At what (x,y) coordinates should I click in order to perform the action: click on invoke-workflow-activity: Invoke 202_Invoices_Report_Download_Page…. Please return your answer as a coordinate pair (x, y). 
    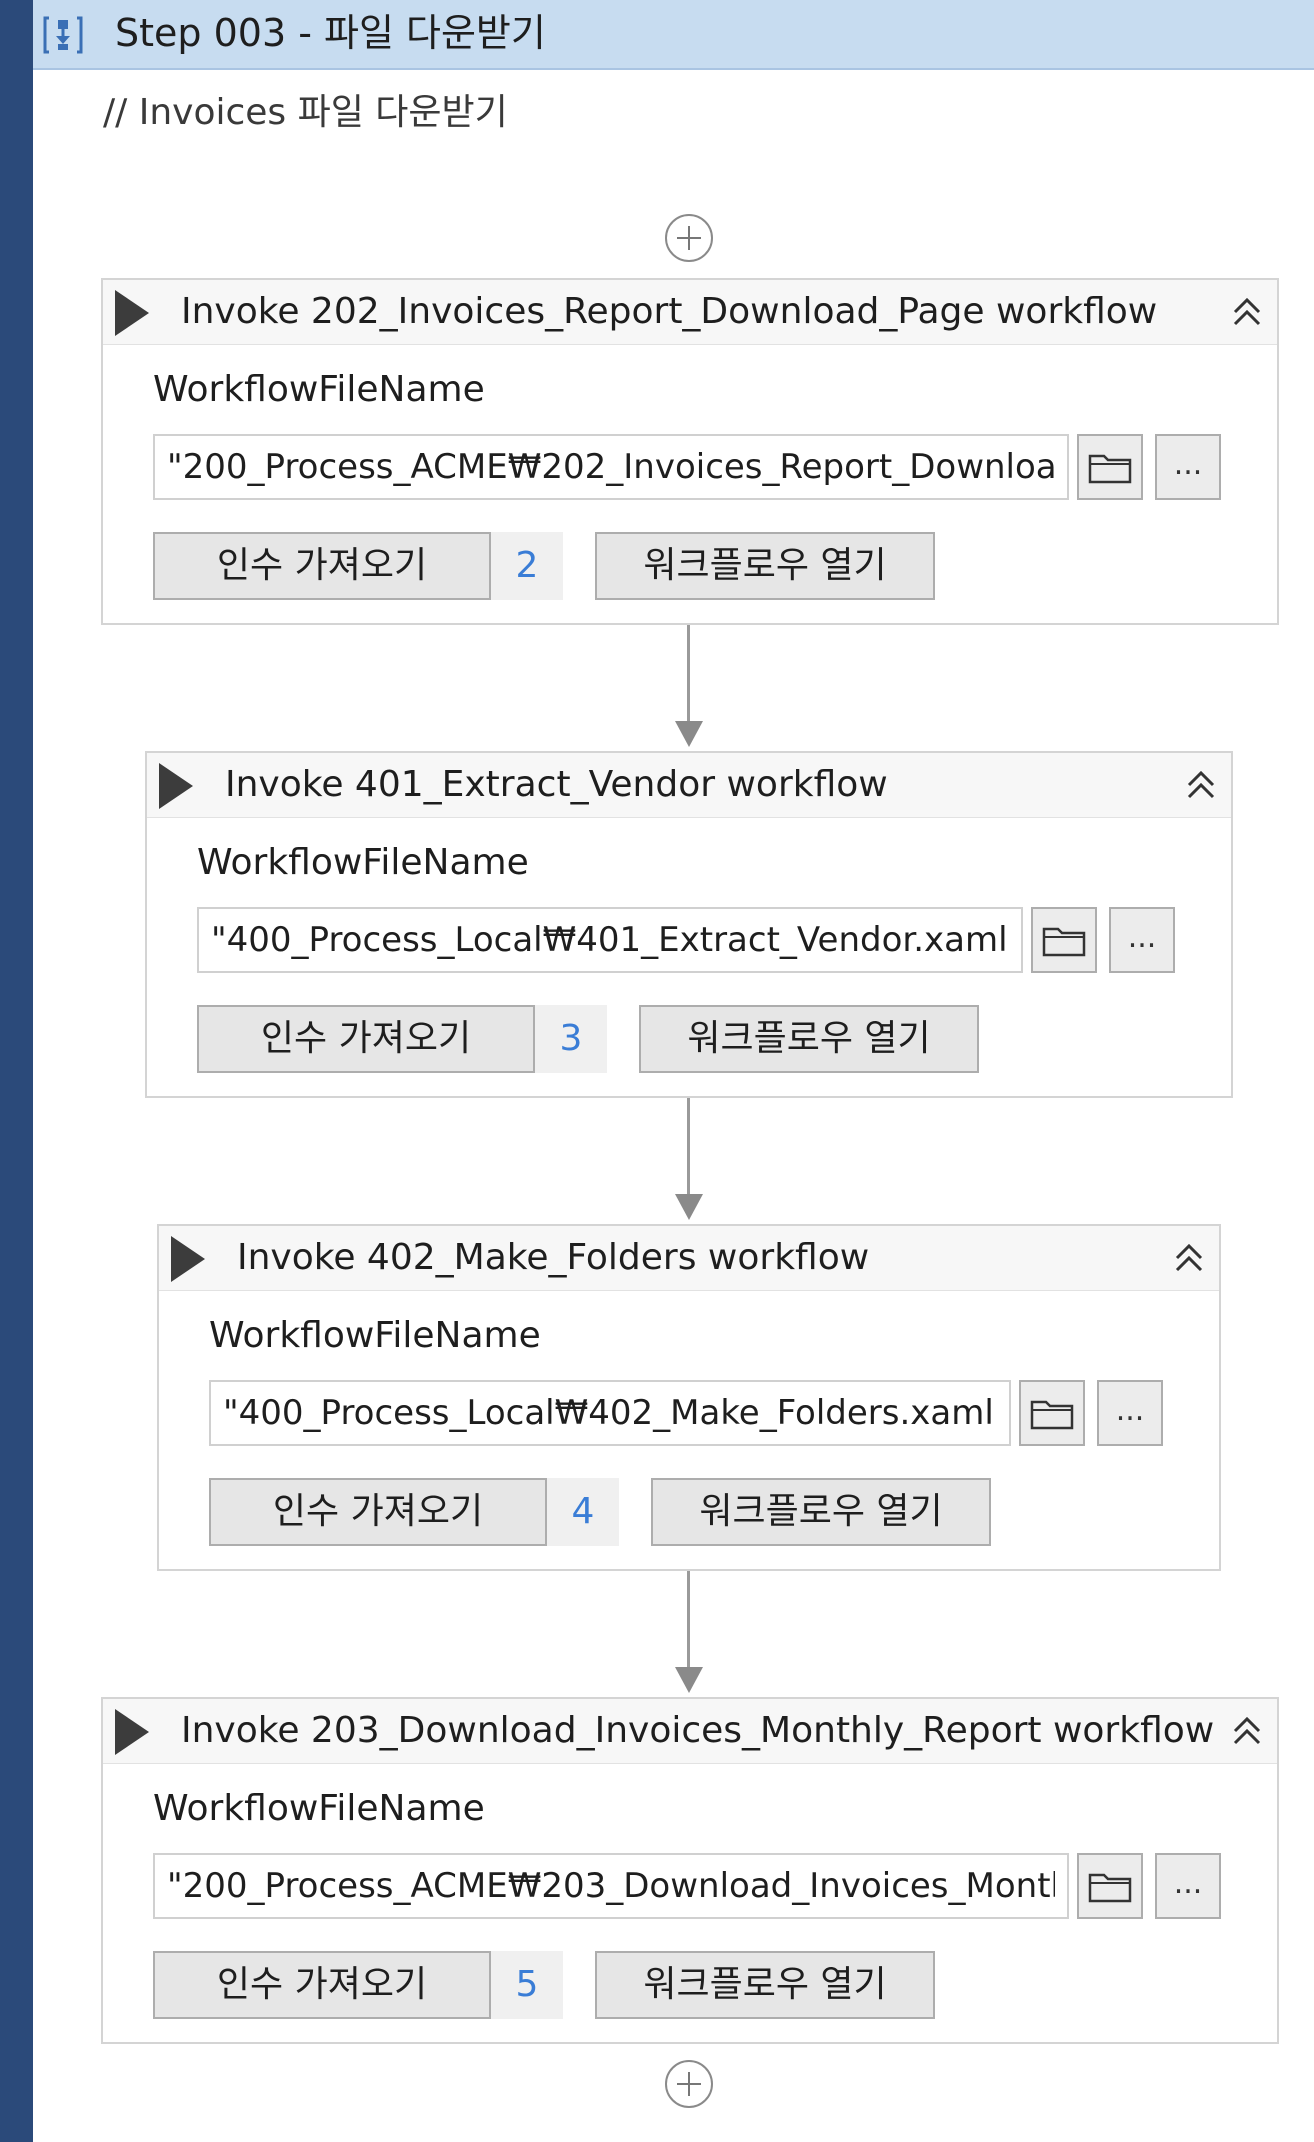
    Looking at the image, I should click on (690, 451).